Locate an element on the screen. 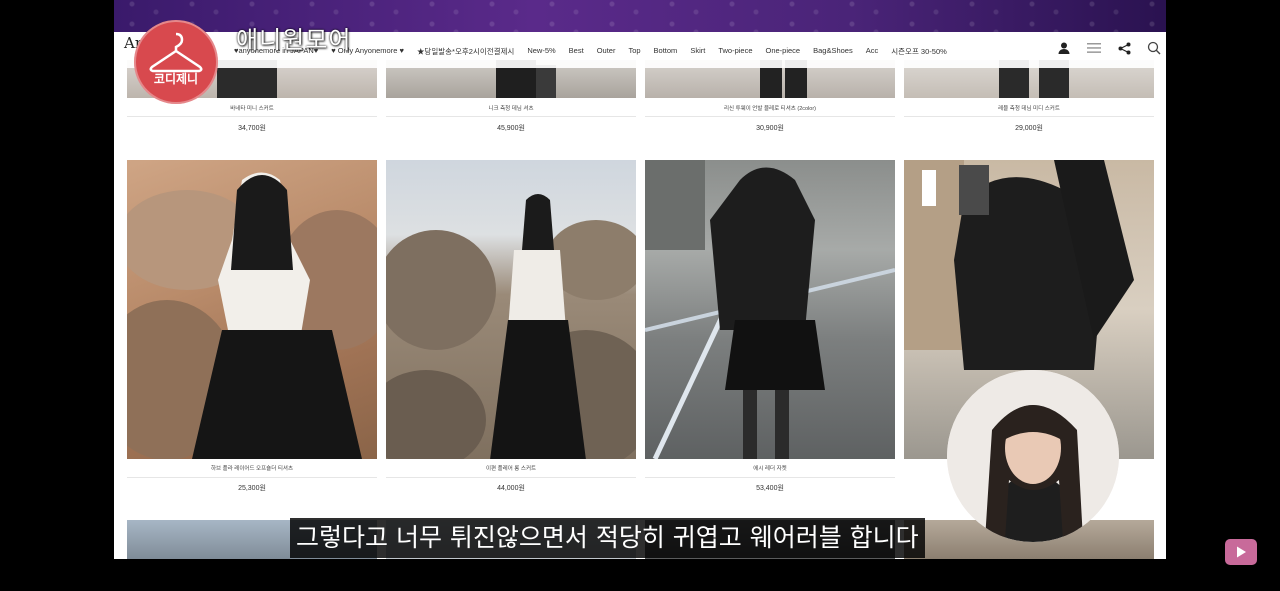  badge-text: 코디제니 is located at coordinates (176, 79).